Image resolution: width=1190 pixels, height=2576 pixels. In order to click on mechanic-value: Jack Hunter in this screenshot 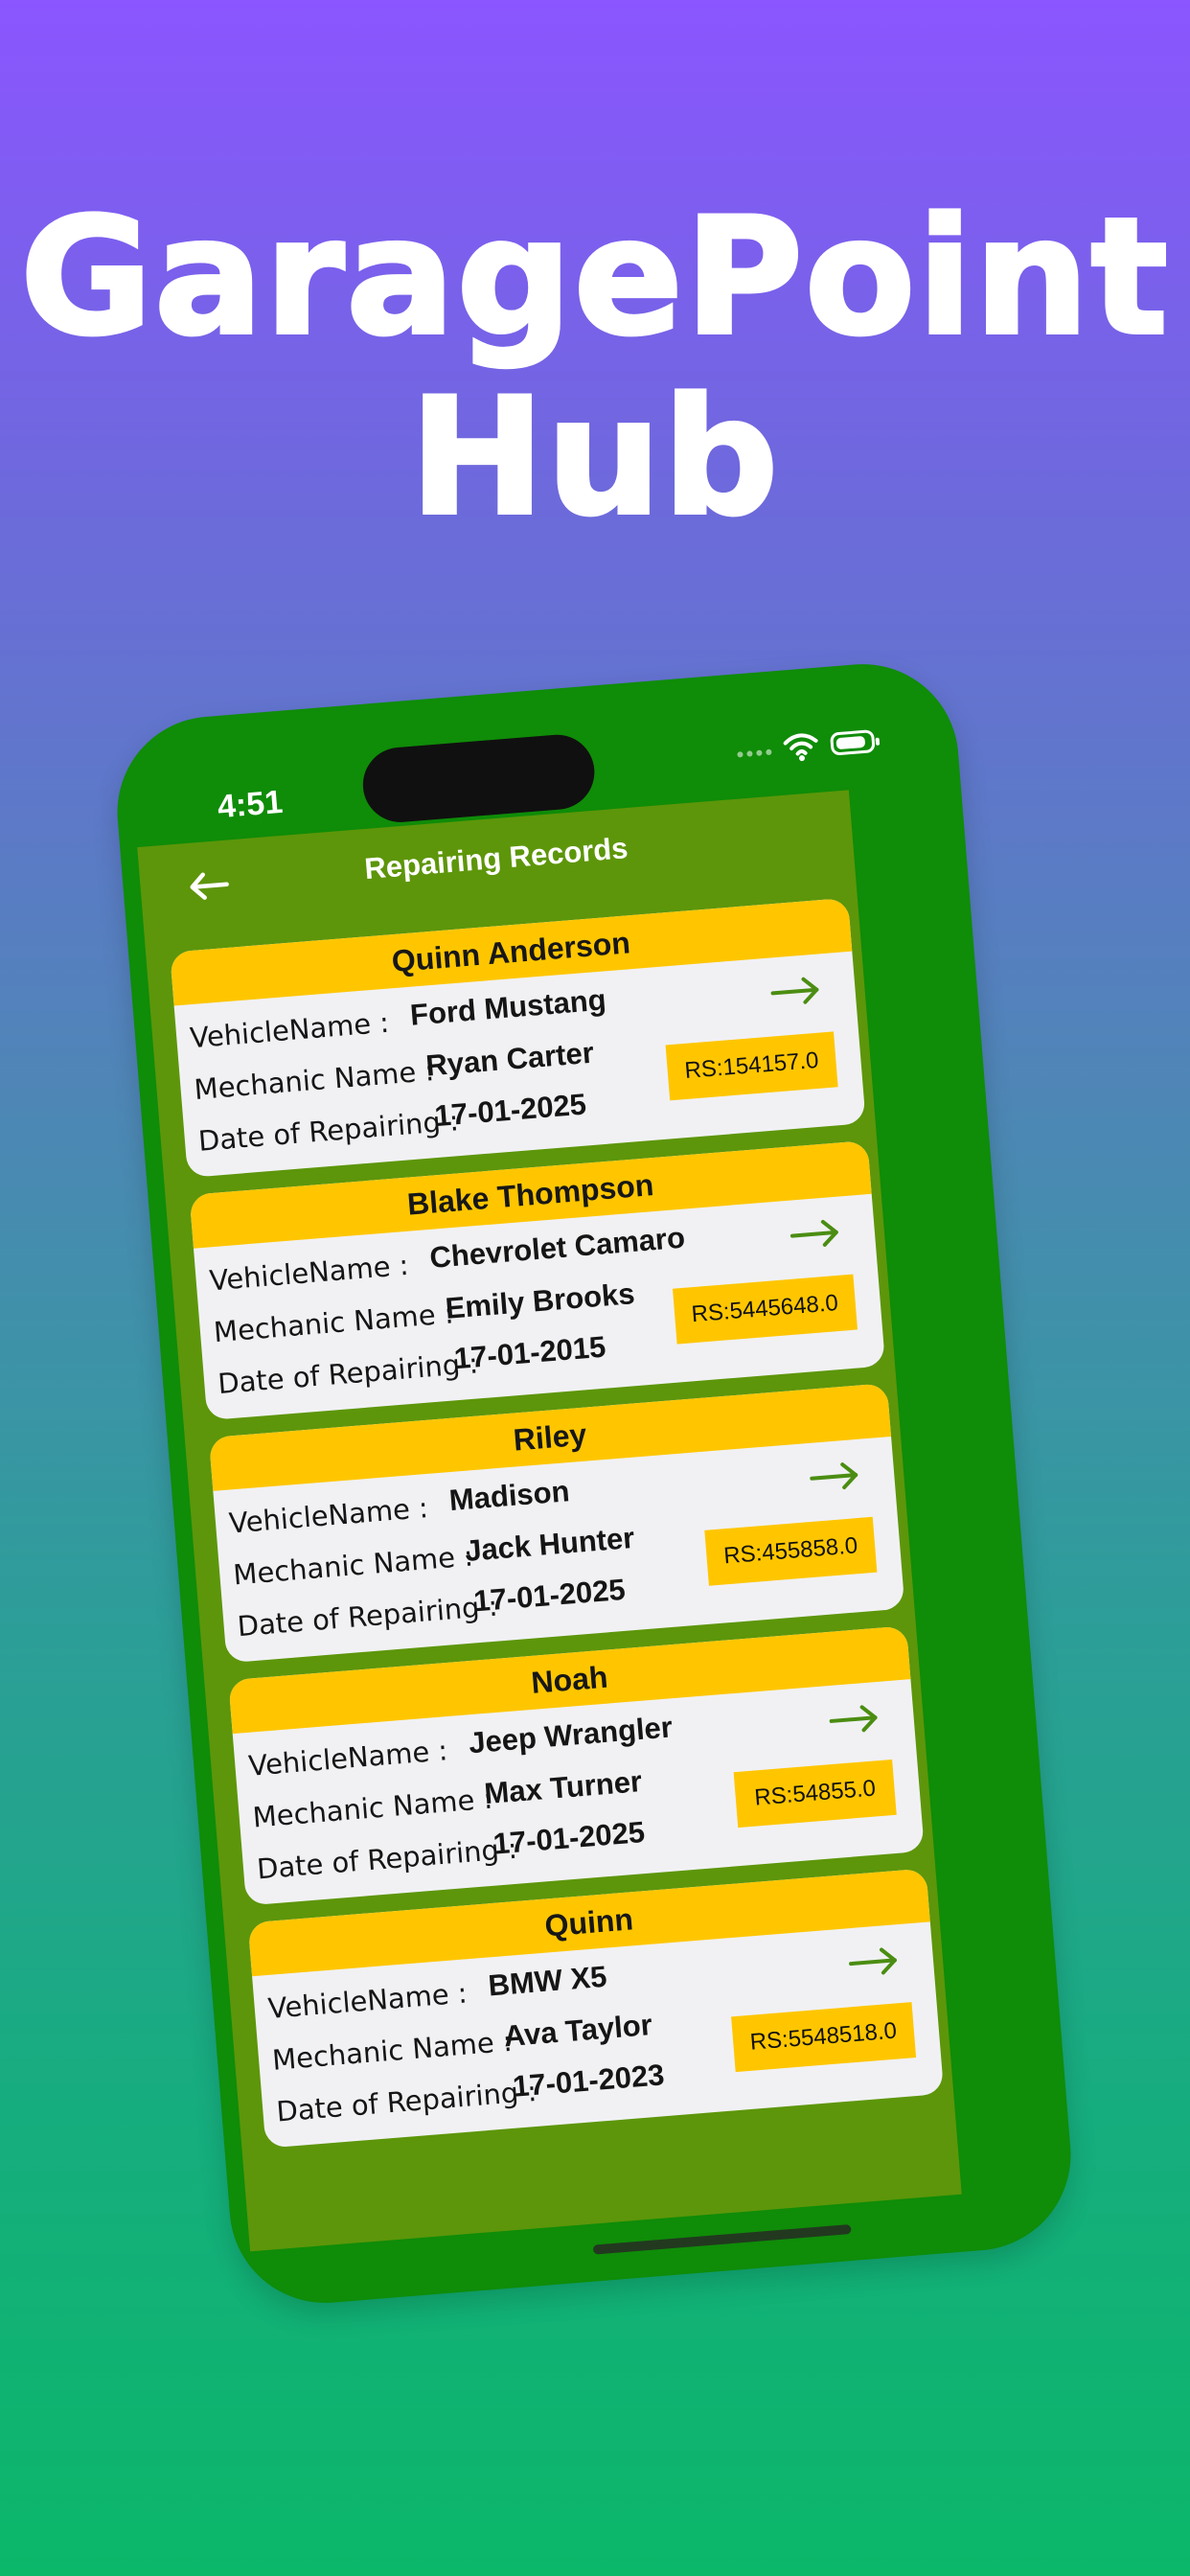, I will do `click(549, 1544)`.